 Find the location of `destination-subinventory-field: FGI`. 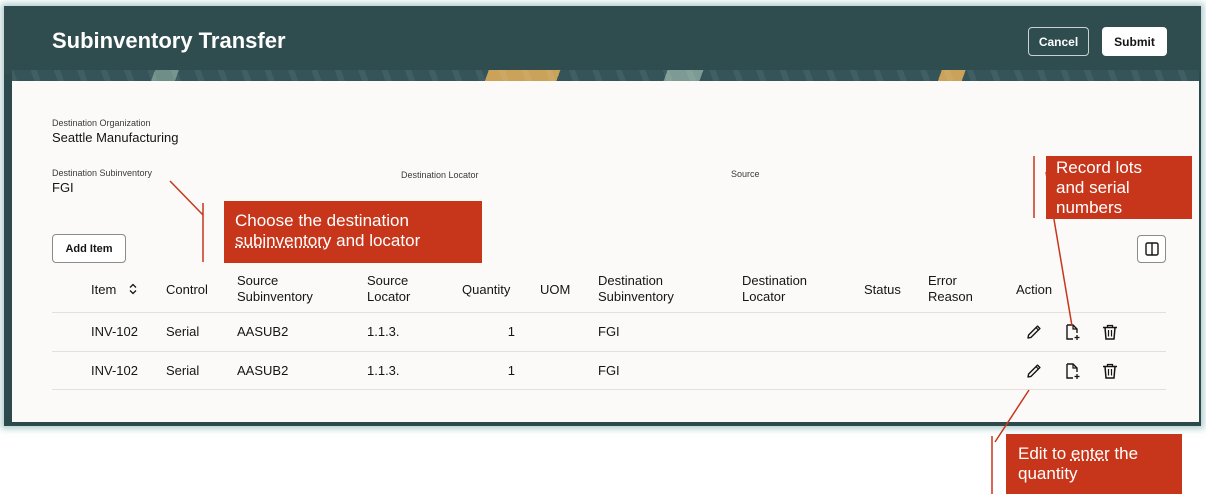

destination-subinventory-field: FGI is located at coordinates (63, 187).